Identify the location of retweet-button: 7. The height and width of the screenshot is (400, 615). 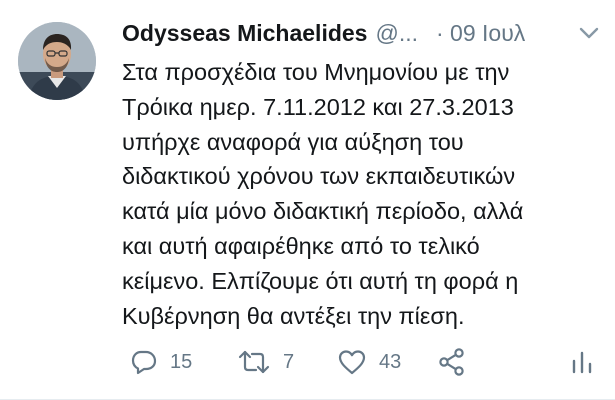
(265, 362).